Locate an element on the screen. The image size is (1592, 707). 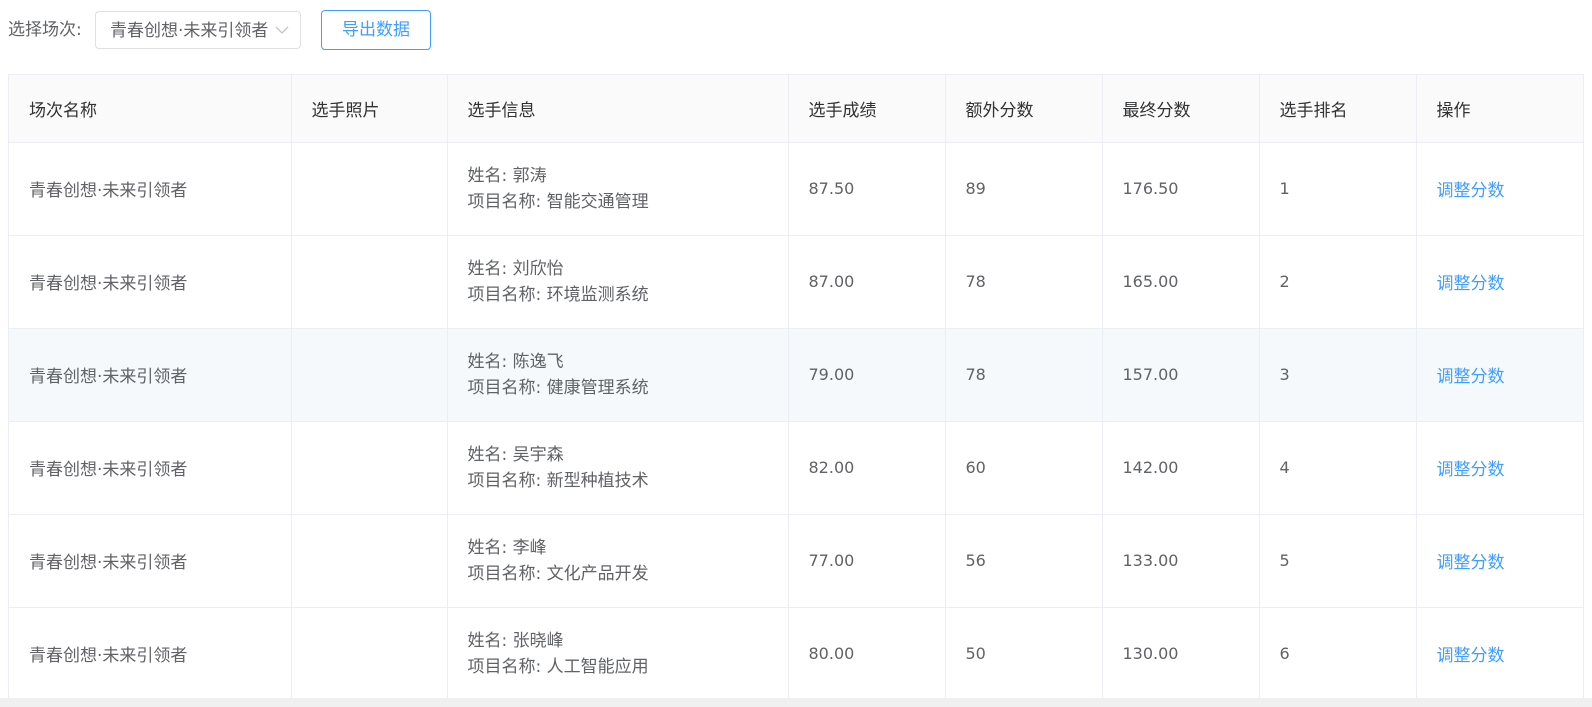
score-cell: 87.50 is located at coordinates (867, 189).